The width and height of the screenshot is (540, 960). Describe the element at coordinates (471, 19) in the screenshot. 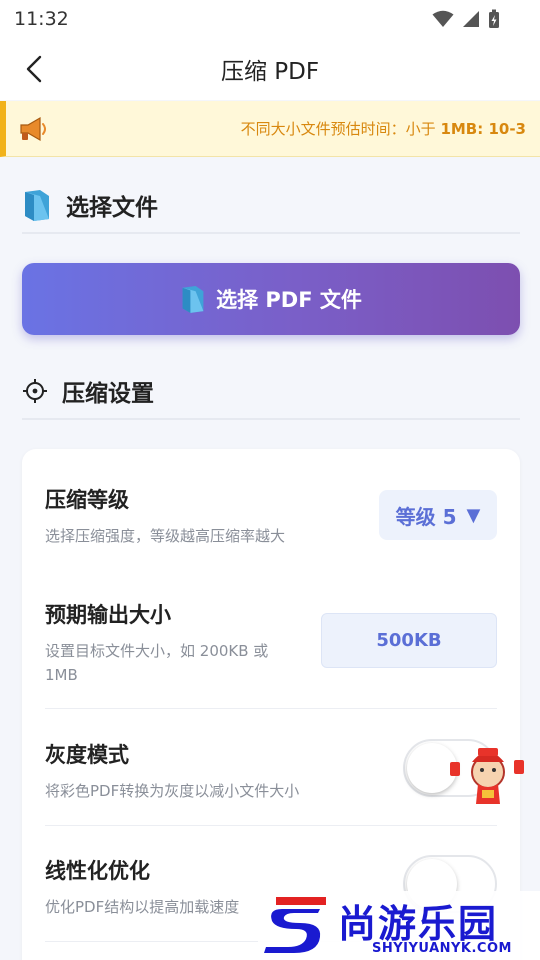

I see `signal-icon` at that location.